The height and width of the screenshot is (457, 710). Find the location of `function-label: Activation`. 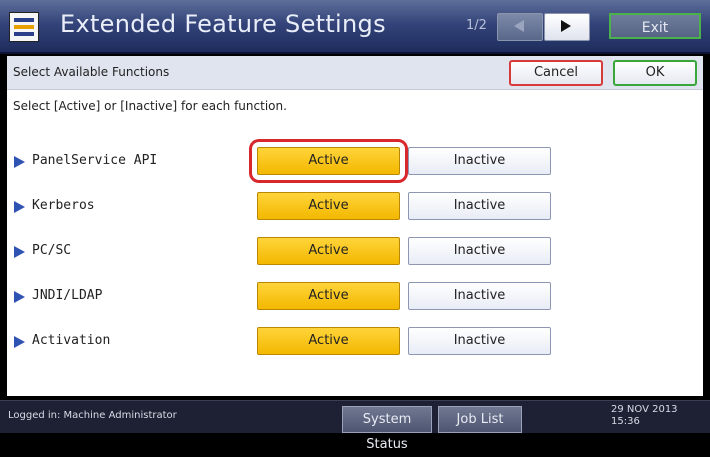

function-label: Activation is located at coordinates (71, 340).